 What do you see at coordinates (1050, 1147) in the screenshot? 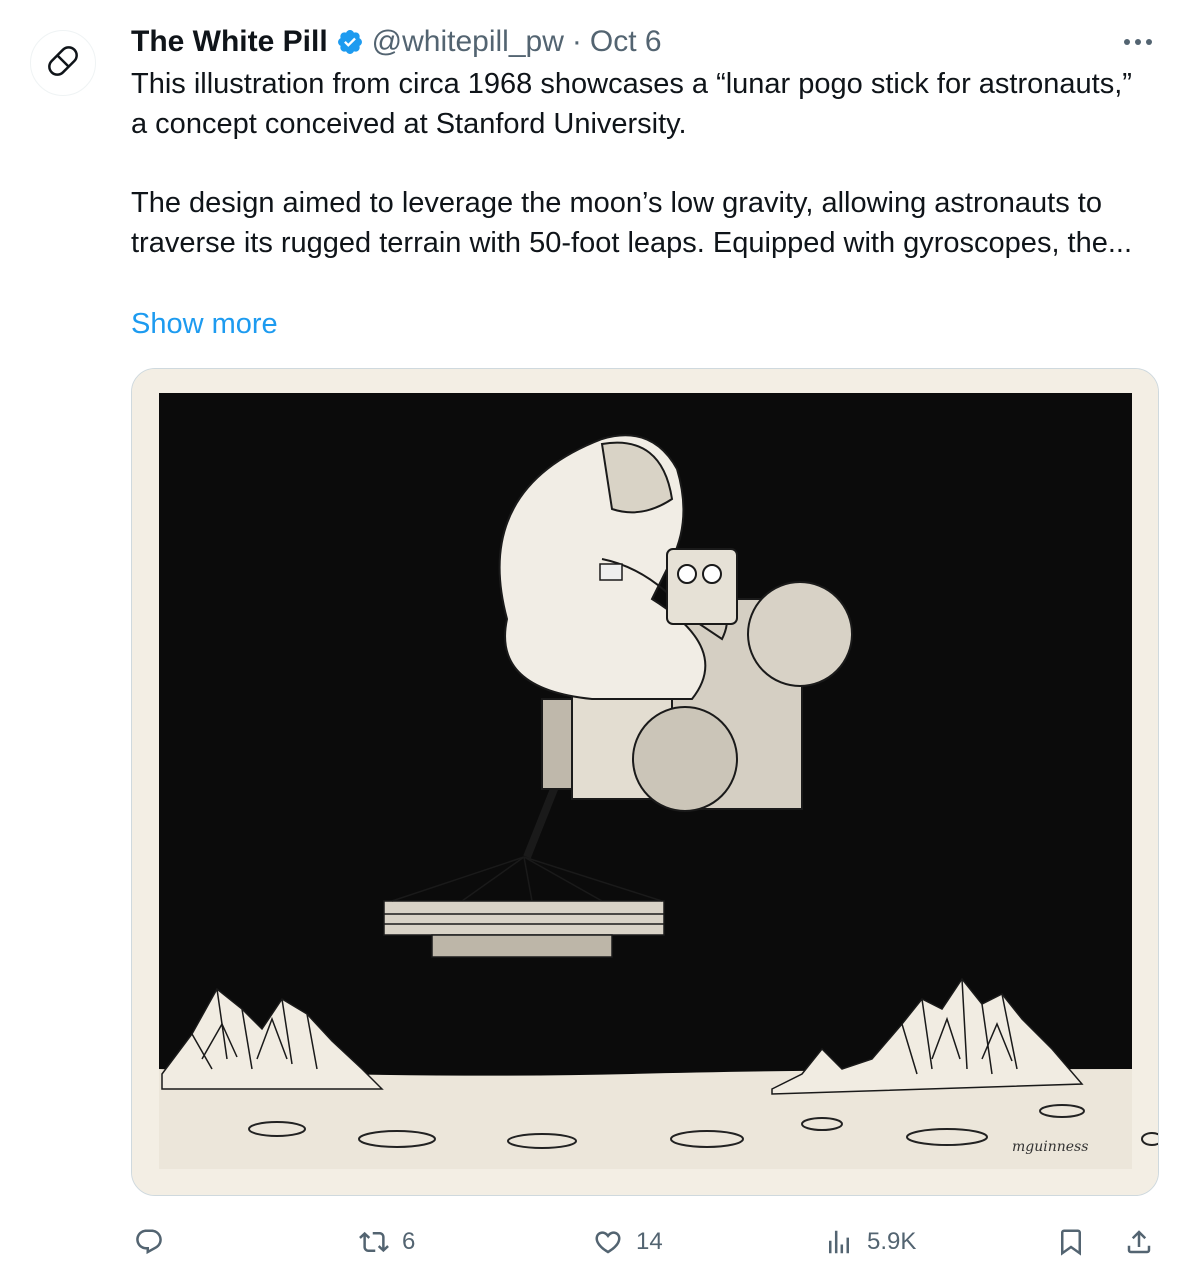
I see `artist-signature: mguinness` at bounding box center [1050, 1147].